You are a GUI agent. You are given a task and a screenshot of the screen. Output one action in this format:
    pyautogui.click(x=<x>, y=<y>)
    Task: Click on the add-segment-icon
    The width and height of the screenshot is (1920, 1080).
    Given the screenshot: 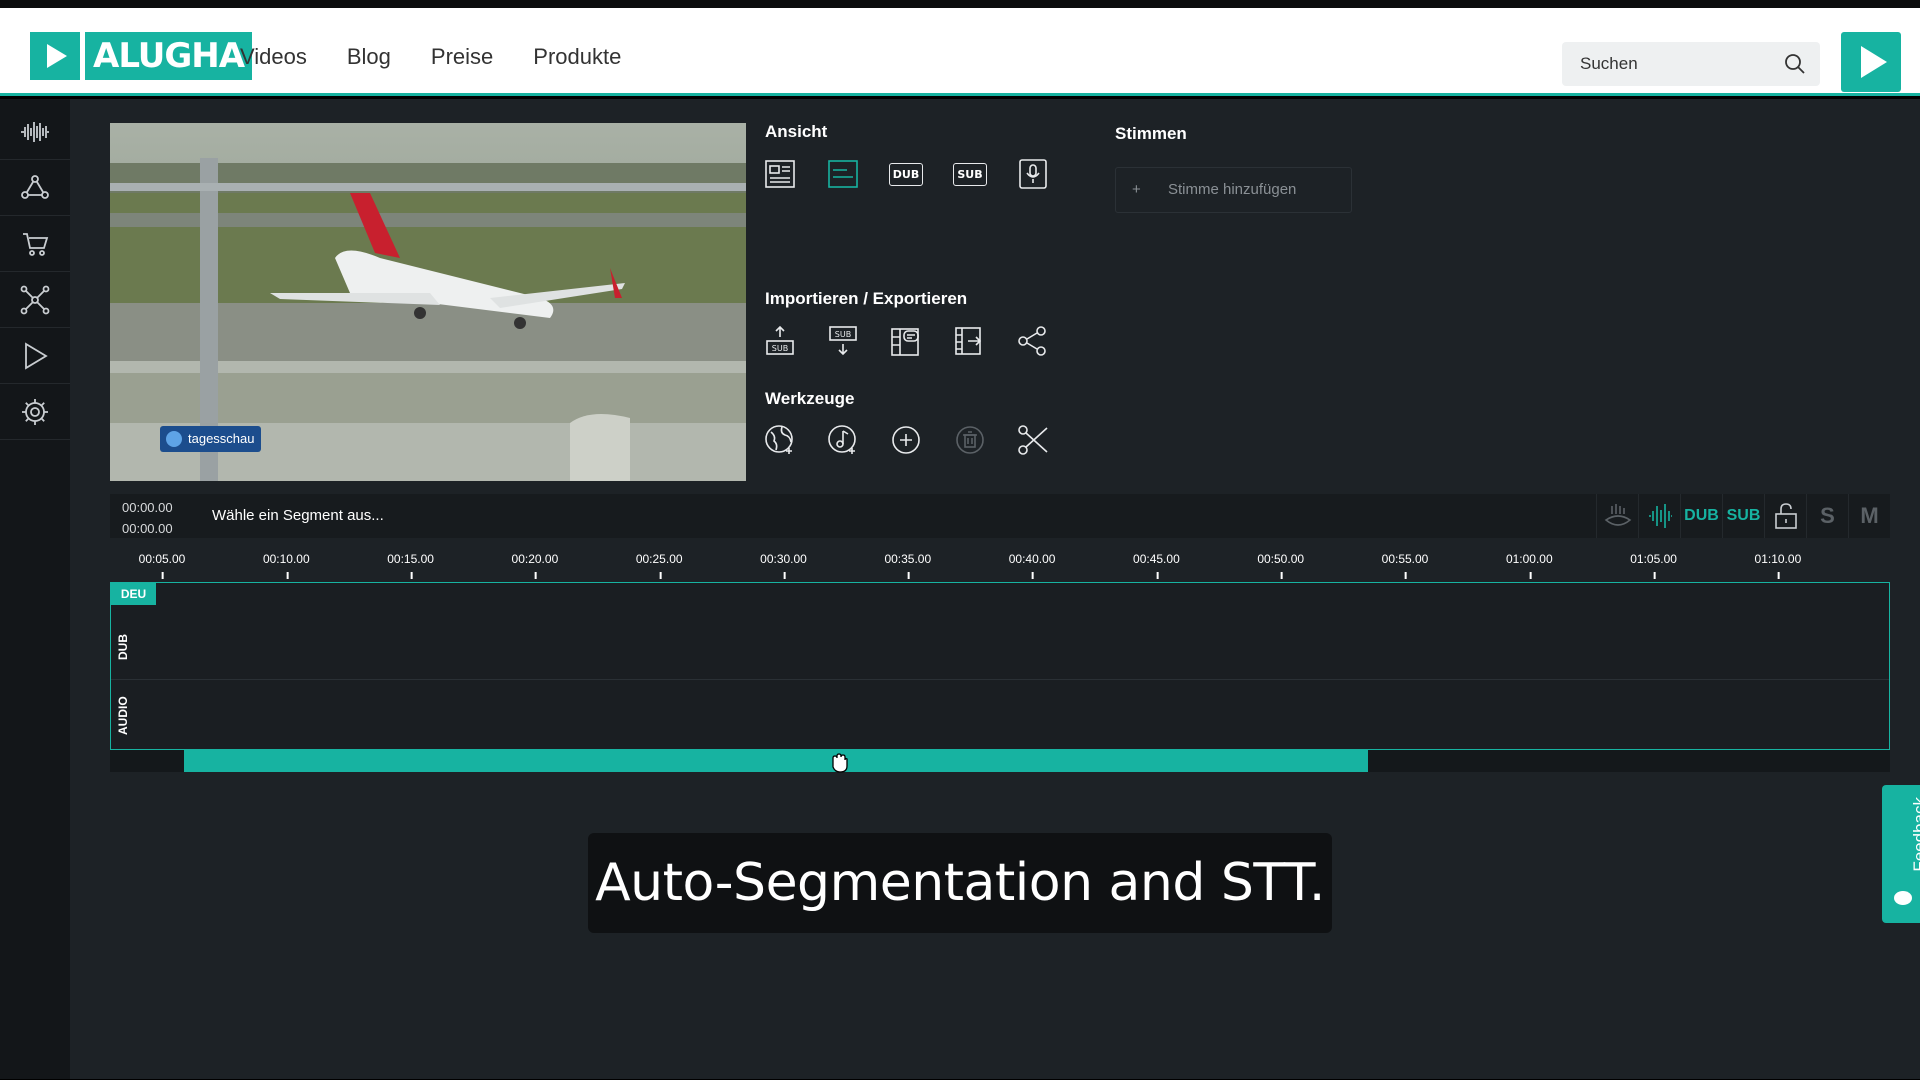 What is the action you would take?
    pyautogui.click(x=906, y=440)
    